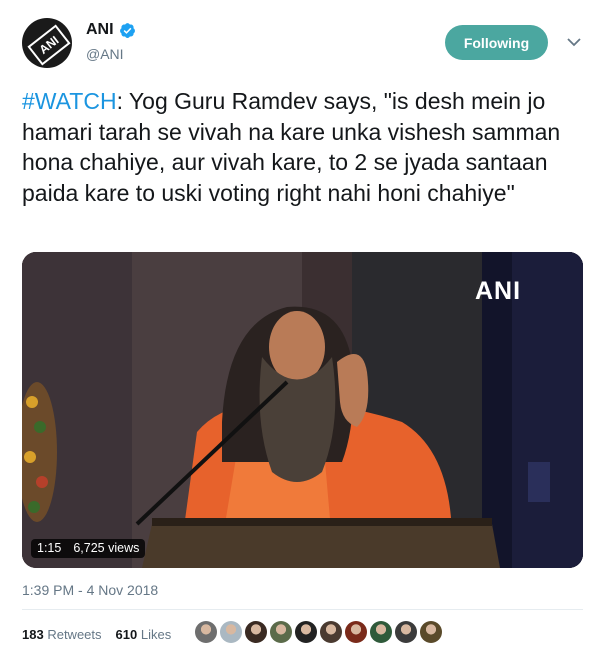  I want to click on verified-badge-icon, so click(127, 30).